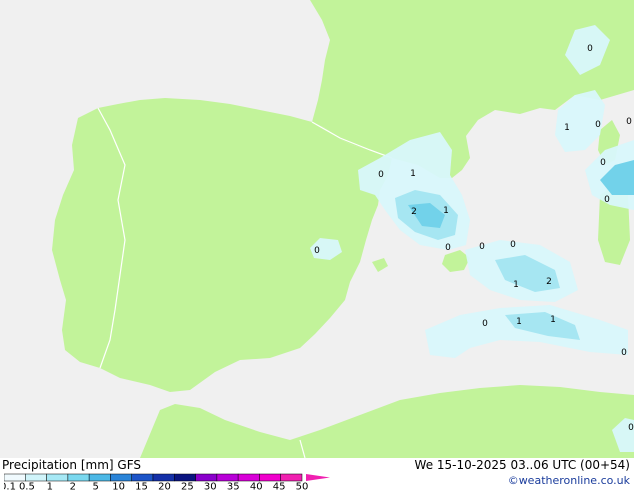 The width and height of the screenshot is (634, 490). I want to click on precipitation-title: Precipitation [mm] GFS, so click(71, 465).